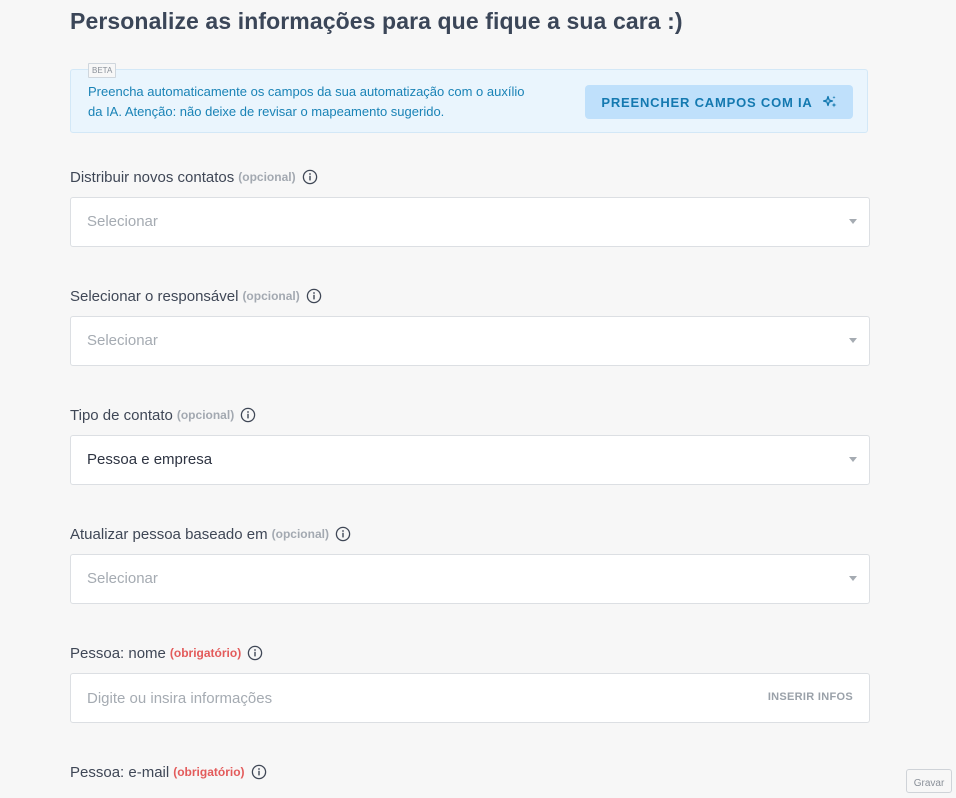  What do you see at coordinates (169, 534) in the screenshot?
I see `field-label: Atualizar pessoa baseado em` at bounding box center [169, 534].